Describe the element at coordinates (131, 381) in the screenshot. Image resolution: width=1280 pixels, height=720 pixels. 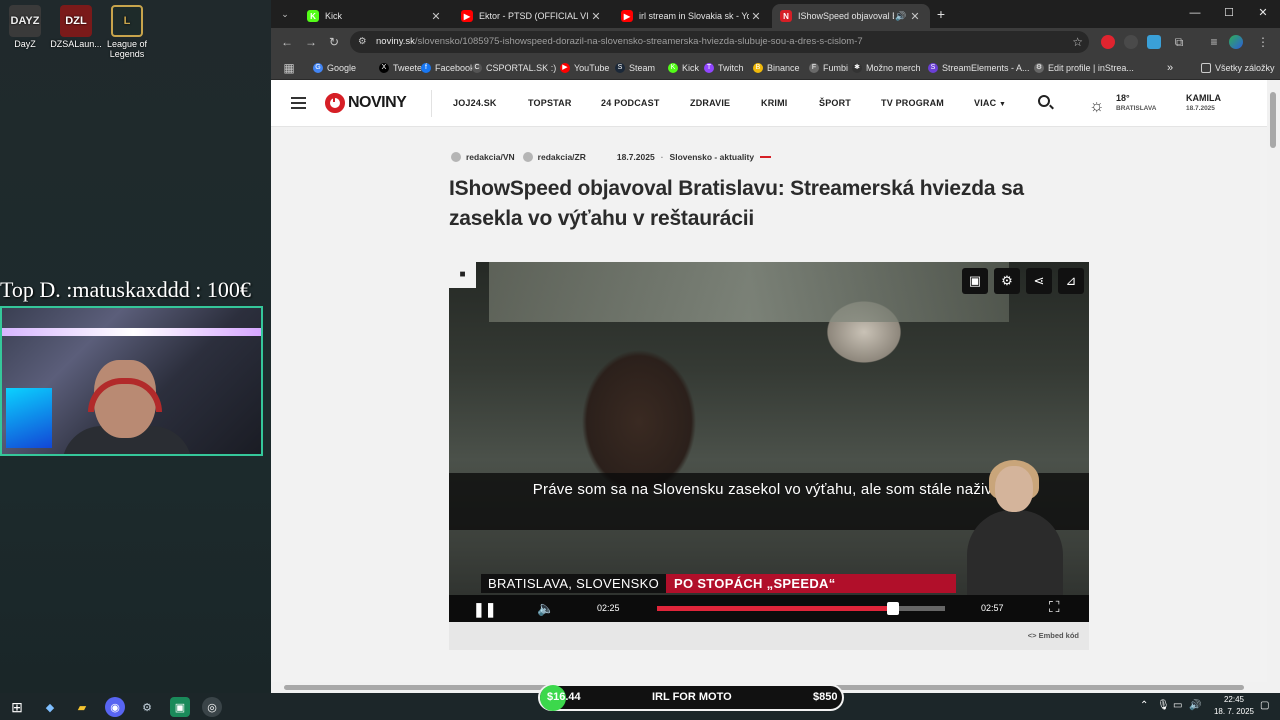
I see `webcam-overlay` at that location.